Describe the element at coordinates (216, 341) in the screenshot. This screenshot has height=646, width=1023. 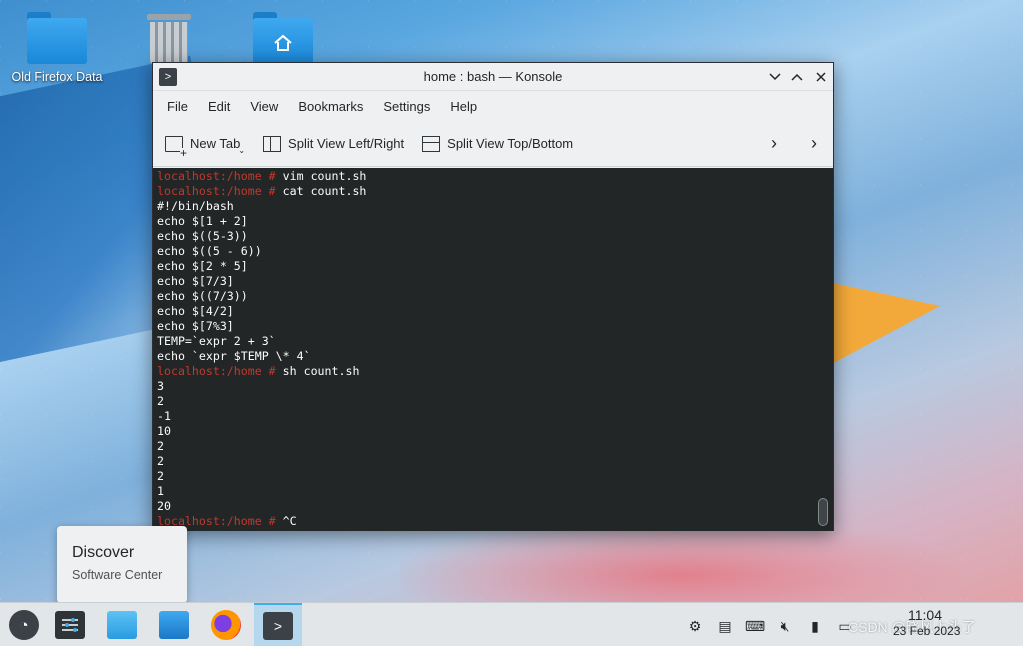
I see `terminal-text: TEMP=`expr 2 + 3`` at that location.